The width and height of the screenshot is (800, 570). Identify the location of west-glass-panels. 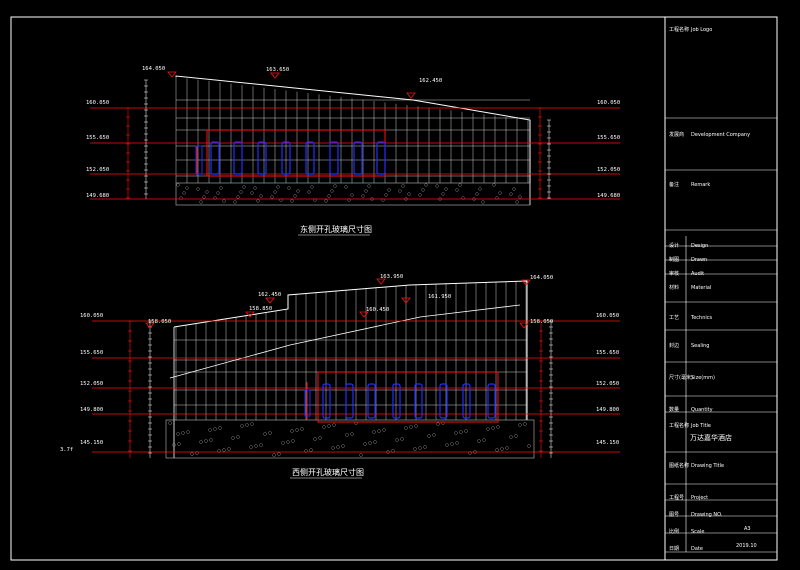
(400, 401).